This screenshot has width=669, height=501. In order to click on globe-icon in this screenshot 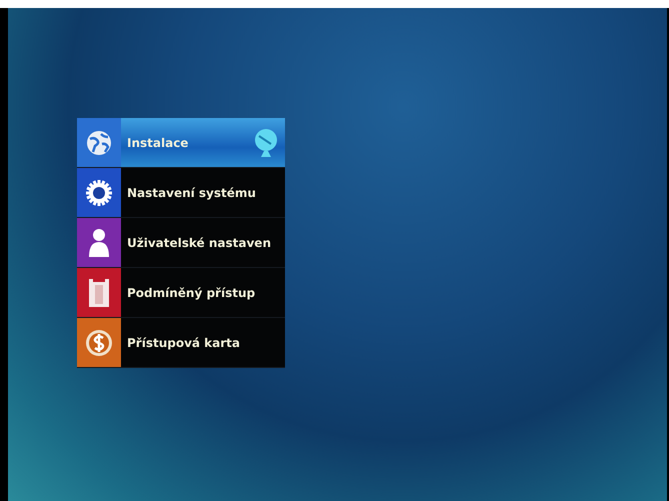, I will do `click(99, 143)`.